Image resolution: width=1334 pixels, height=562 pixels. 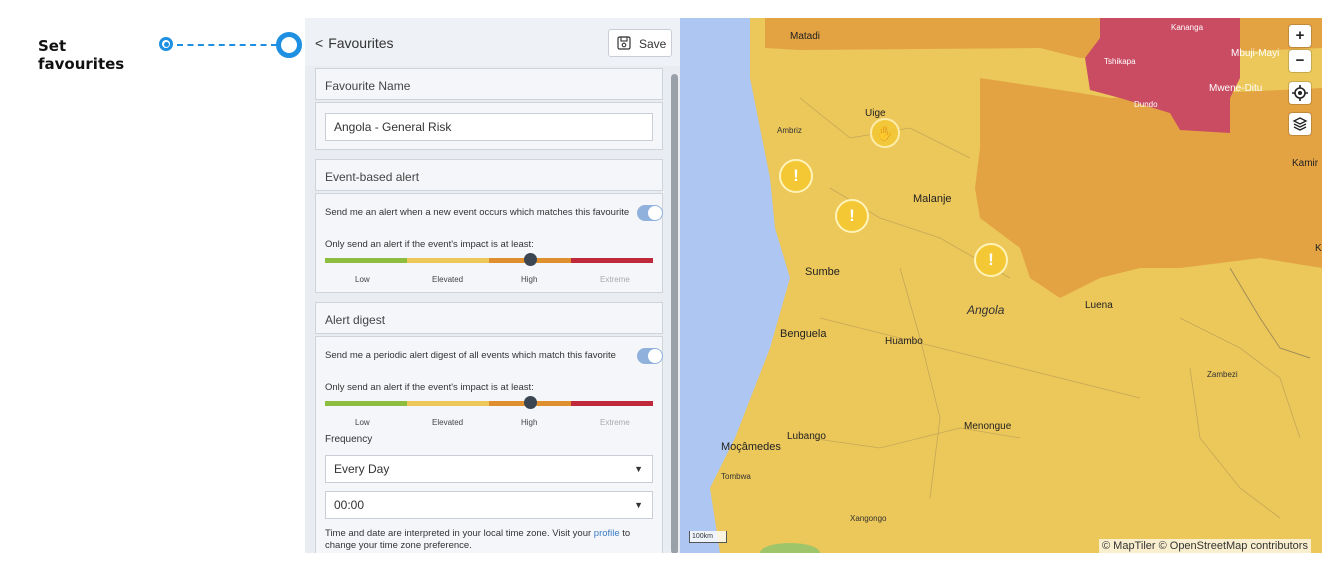 I want to click on place-mocamedes: Moçâmedes, so click(x=751, y=447).